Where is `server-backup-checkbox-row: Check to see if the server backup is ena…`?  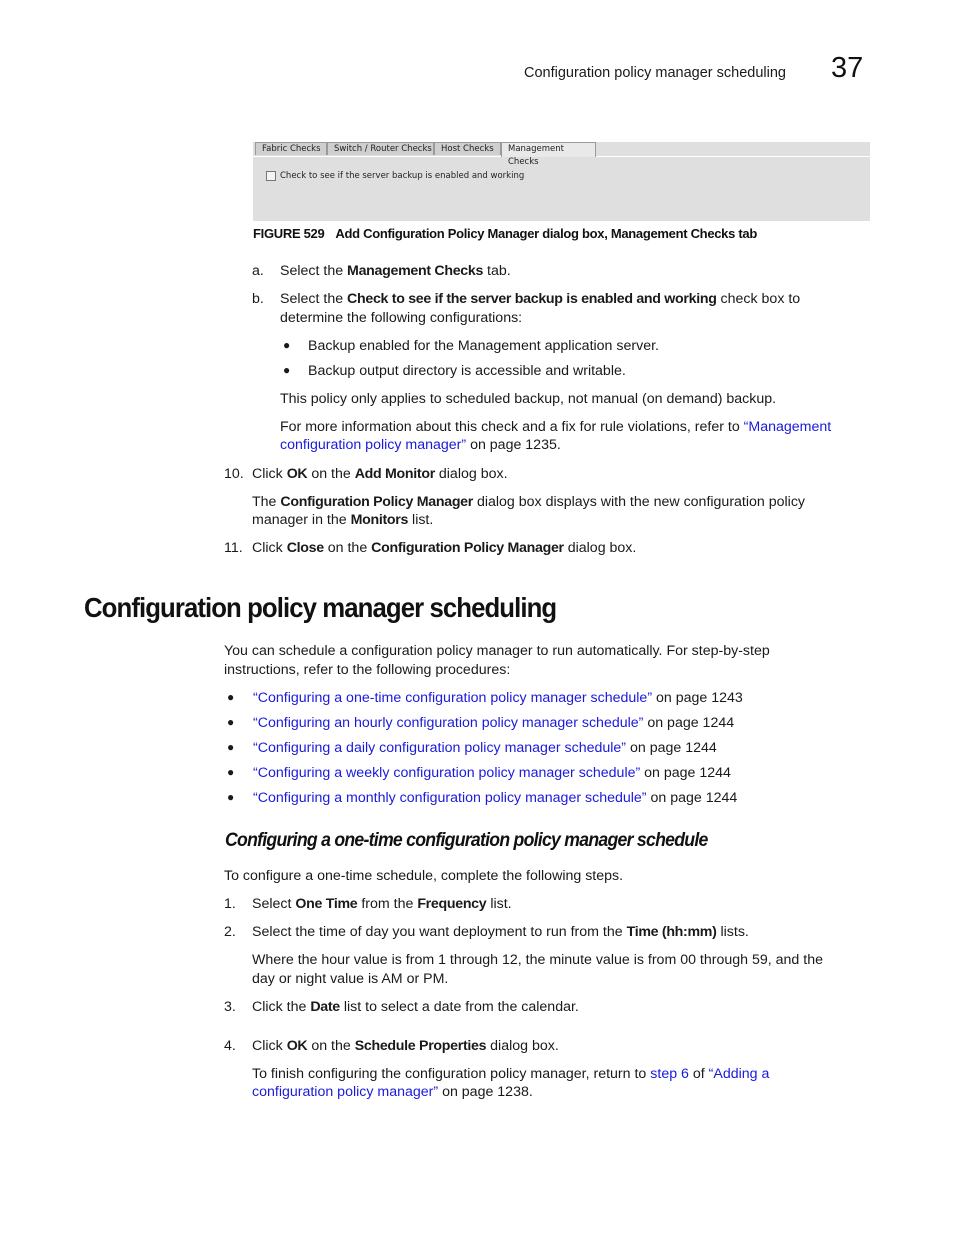 server-backup-checkbox-row: Check to see if the server backup is ena… is located at coordinates (395, 176).